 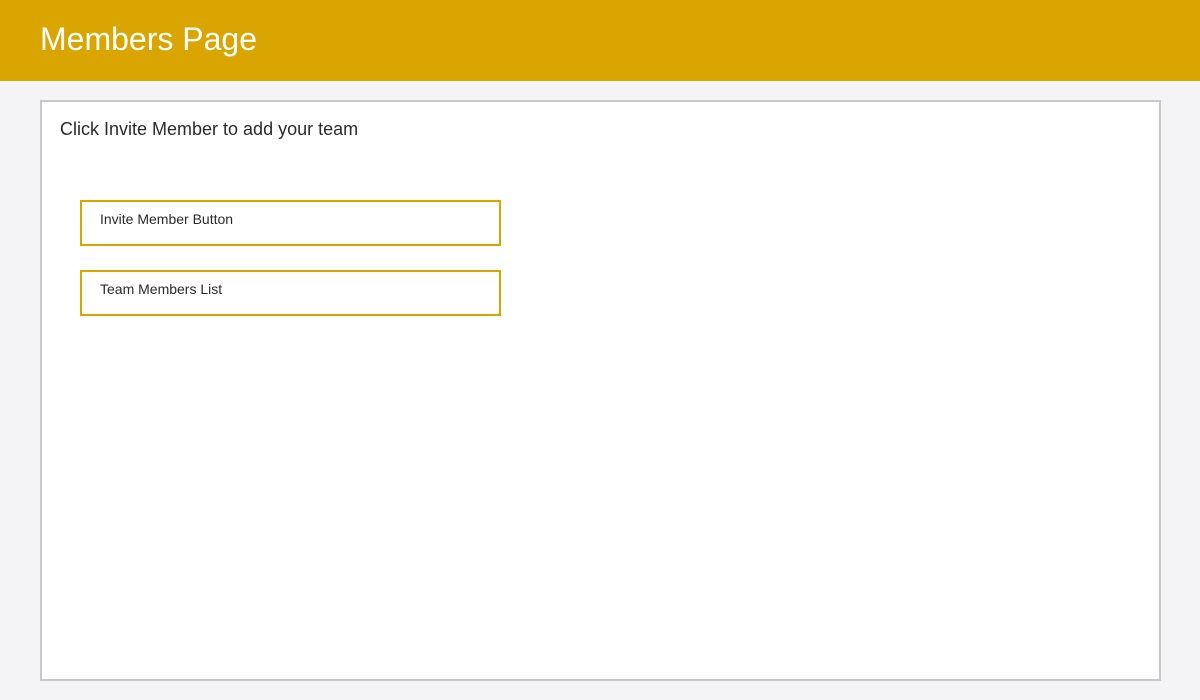 What do you see at coordinates (167, 219) in the screenshot?
I see `invite-member-button-label: Invite Member Button` at bounding box center [167, 219].